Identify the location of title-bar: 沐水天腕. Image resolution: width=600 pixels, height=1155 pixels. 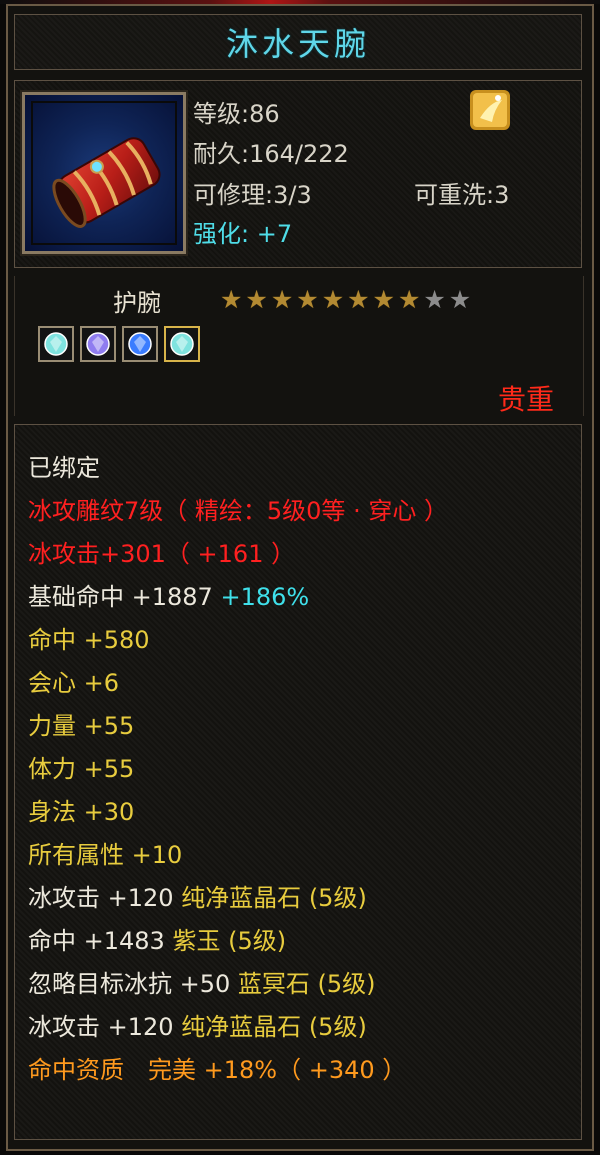
(298, 42).